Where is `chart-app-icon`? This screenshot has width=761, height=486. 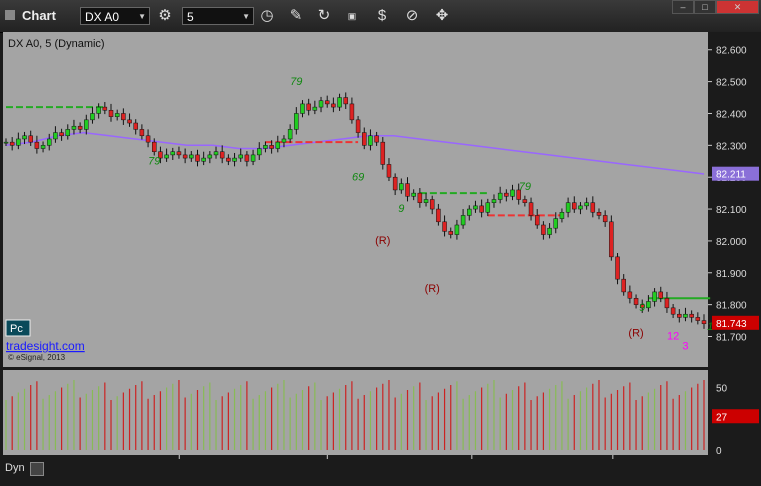 chart-app-icon is located at coordinates (10, 15).